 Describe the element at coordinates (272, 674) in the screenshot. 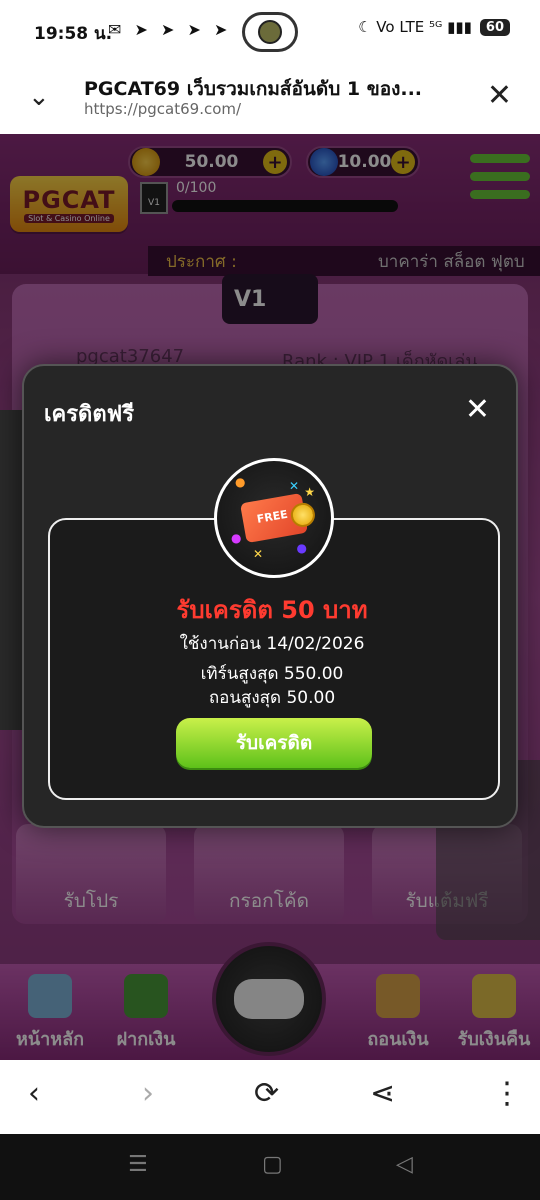

I see `max-turnover: เทิร์นสูงสุด 550.00` at that location.